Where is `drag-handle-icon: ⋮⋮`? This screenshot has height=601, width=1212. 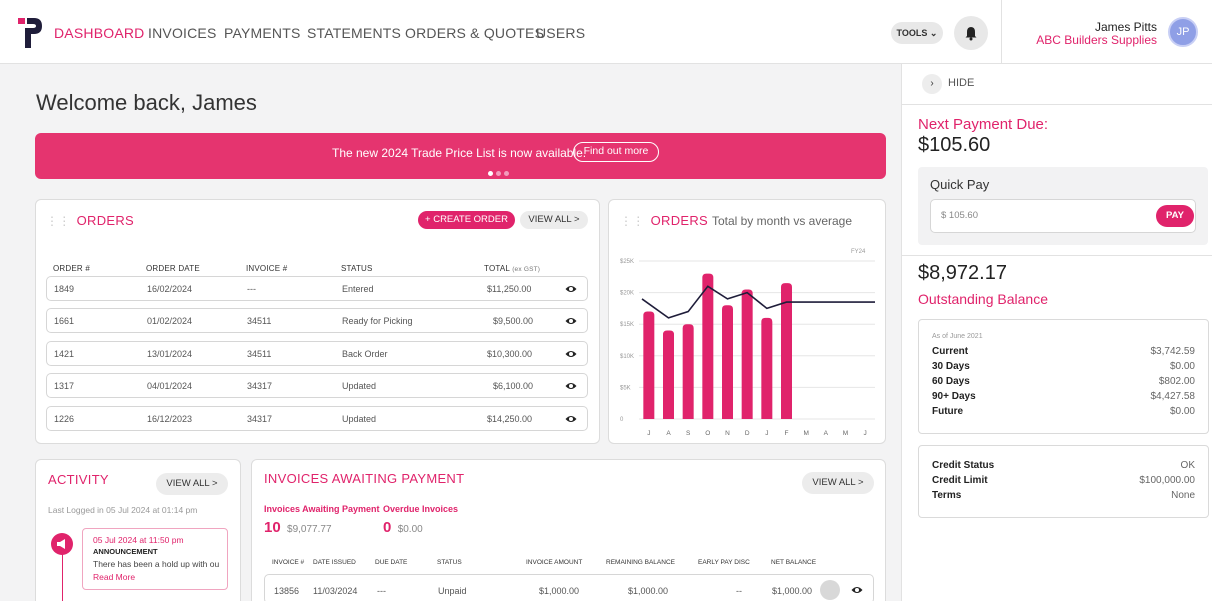 drag-handle-icon: ⋮⋮ is located at coordinates (58, 221).